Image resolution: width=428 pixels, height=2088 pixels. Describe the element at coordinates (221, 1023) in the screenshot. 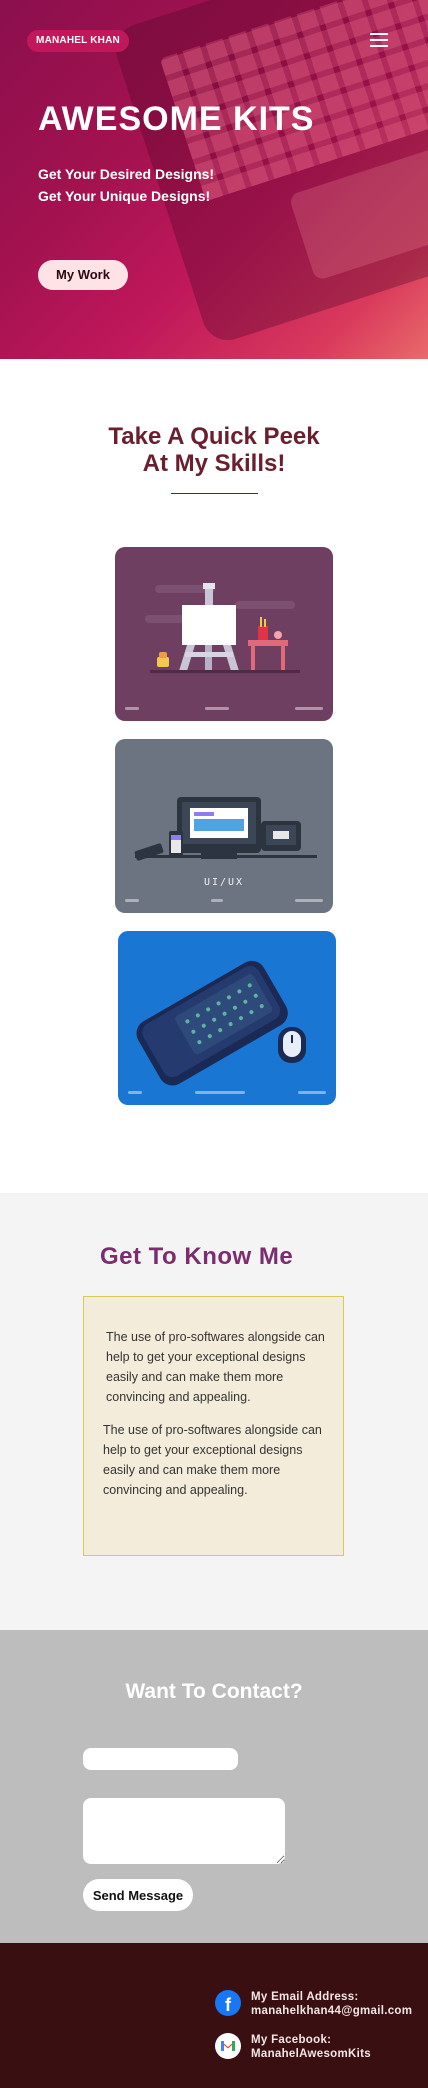

I see `3d-design-artwork` at that location.